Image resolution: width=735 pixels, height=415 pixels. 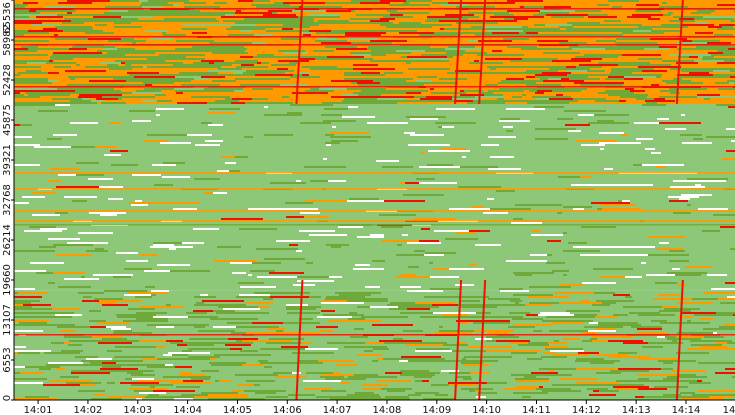 What do you see at coordinates (7, 18) in the screenshot?
I see `y-tick-label: 65536` at bounding box center [7, 18].